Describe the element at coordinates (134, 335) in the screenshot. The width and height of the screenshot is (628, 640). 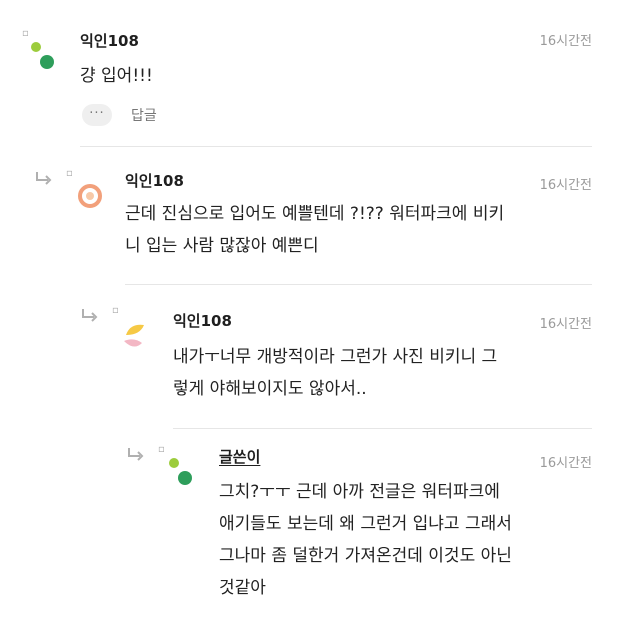
I see `avatar-petal-icon` at that location.